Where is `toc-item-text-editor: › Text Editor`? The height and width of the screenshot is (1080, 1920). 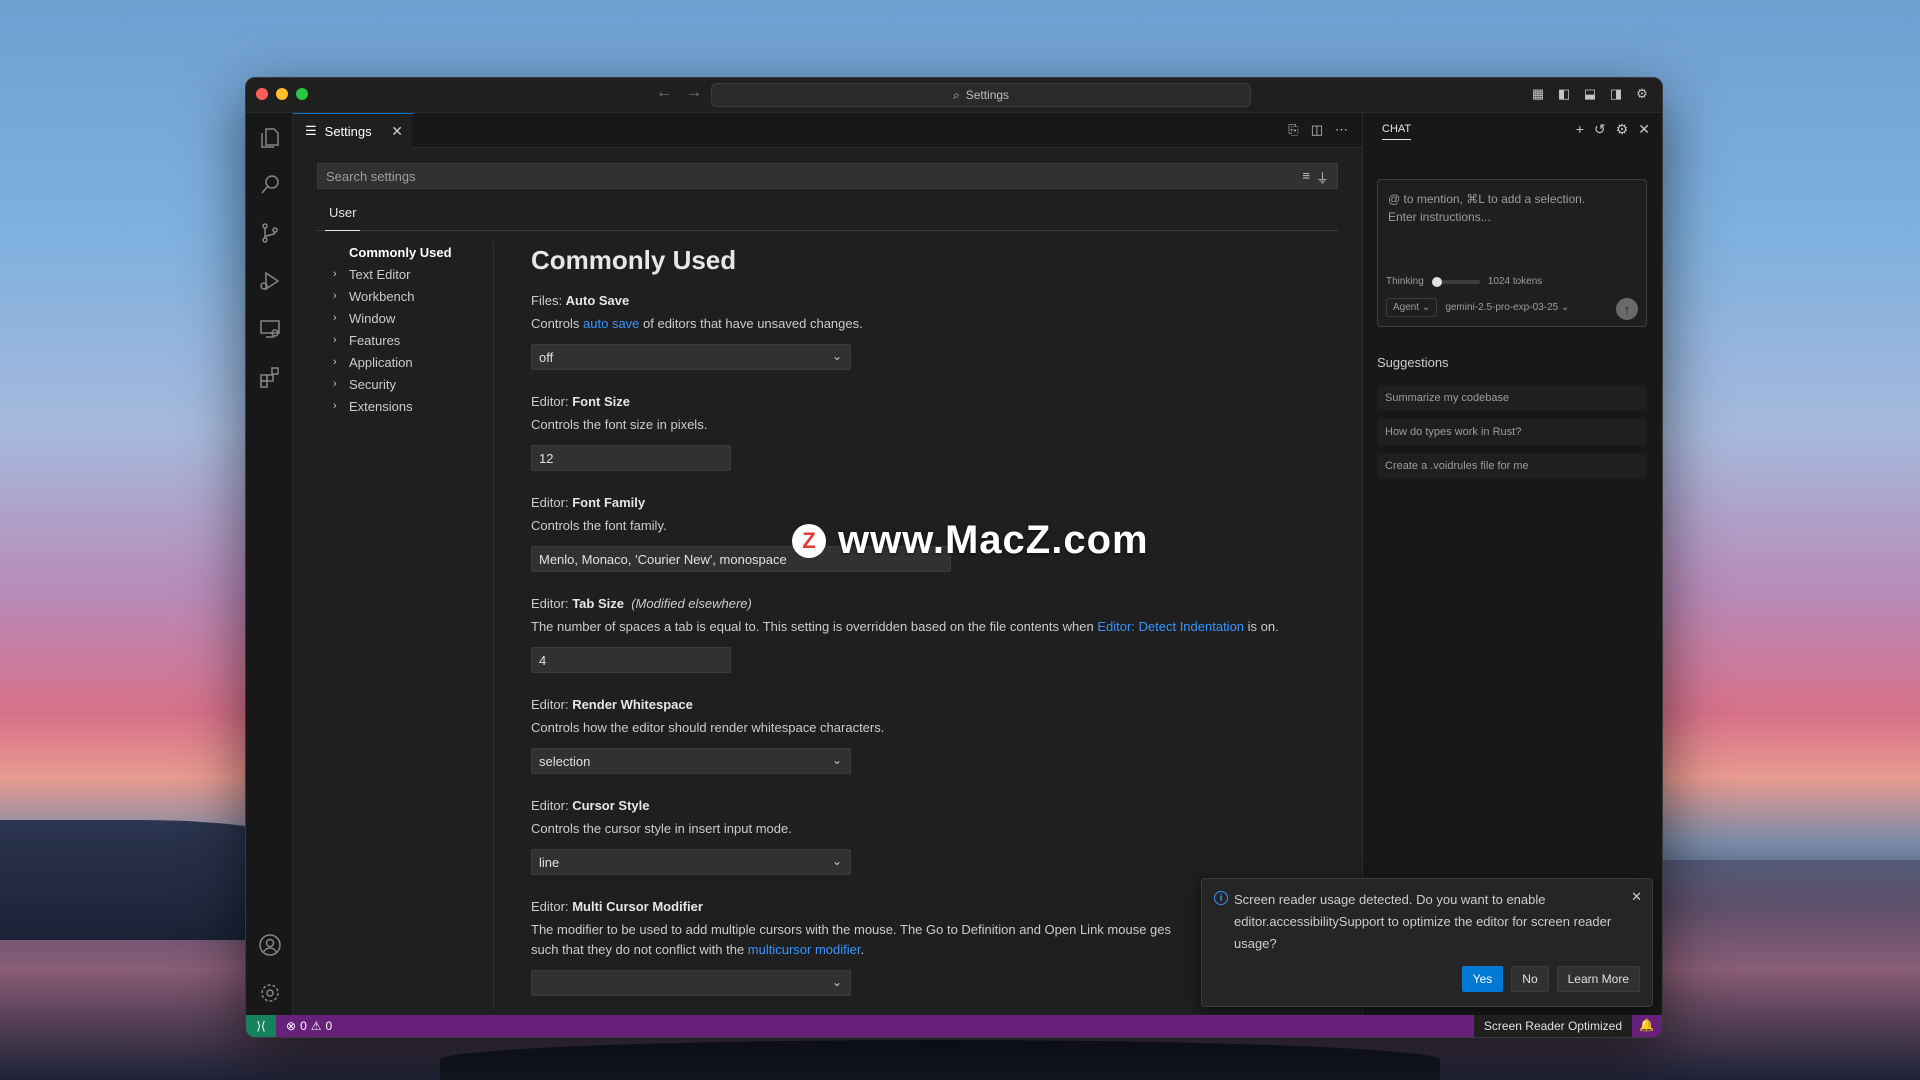
toc-item-text-editor: › Text Editor is located at coordinates (405, 274).